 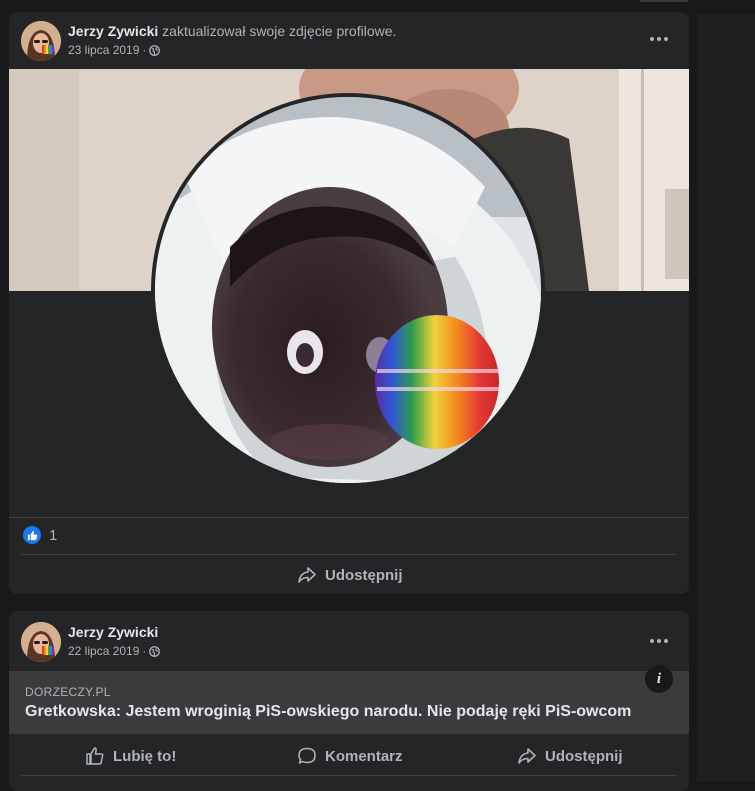 I want to click on post-date: 22 lipca 2019, so click(x=103, y=651).